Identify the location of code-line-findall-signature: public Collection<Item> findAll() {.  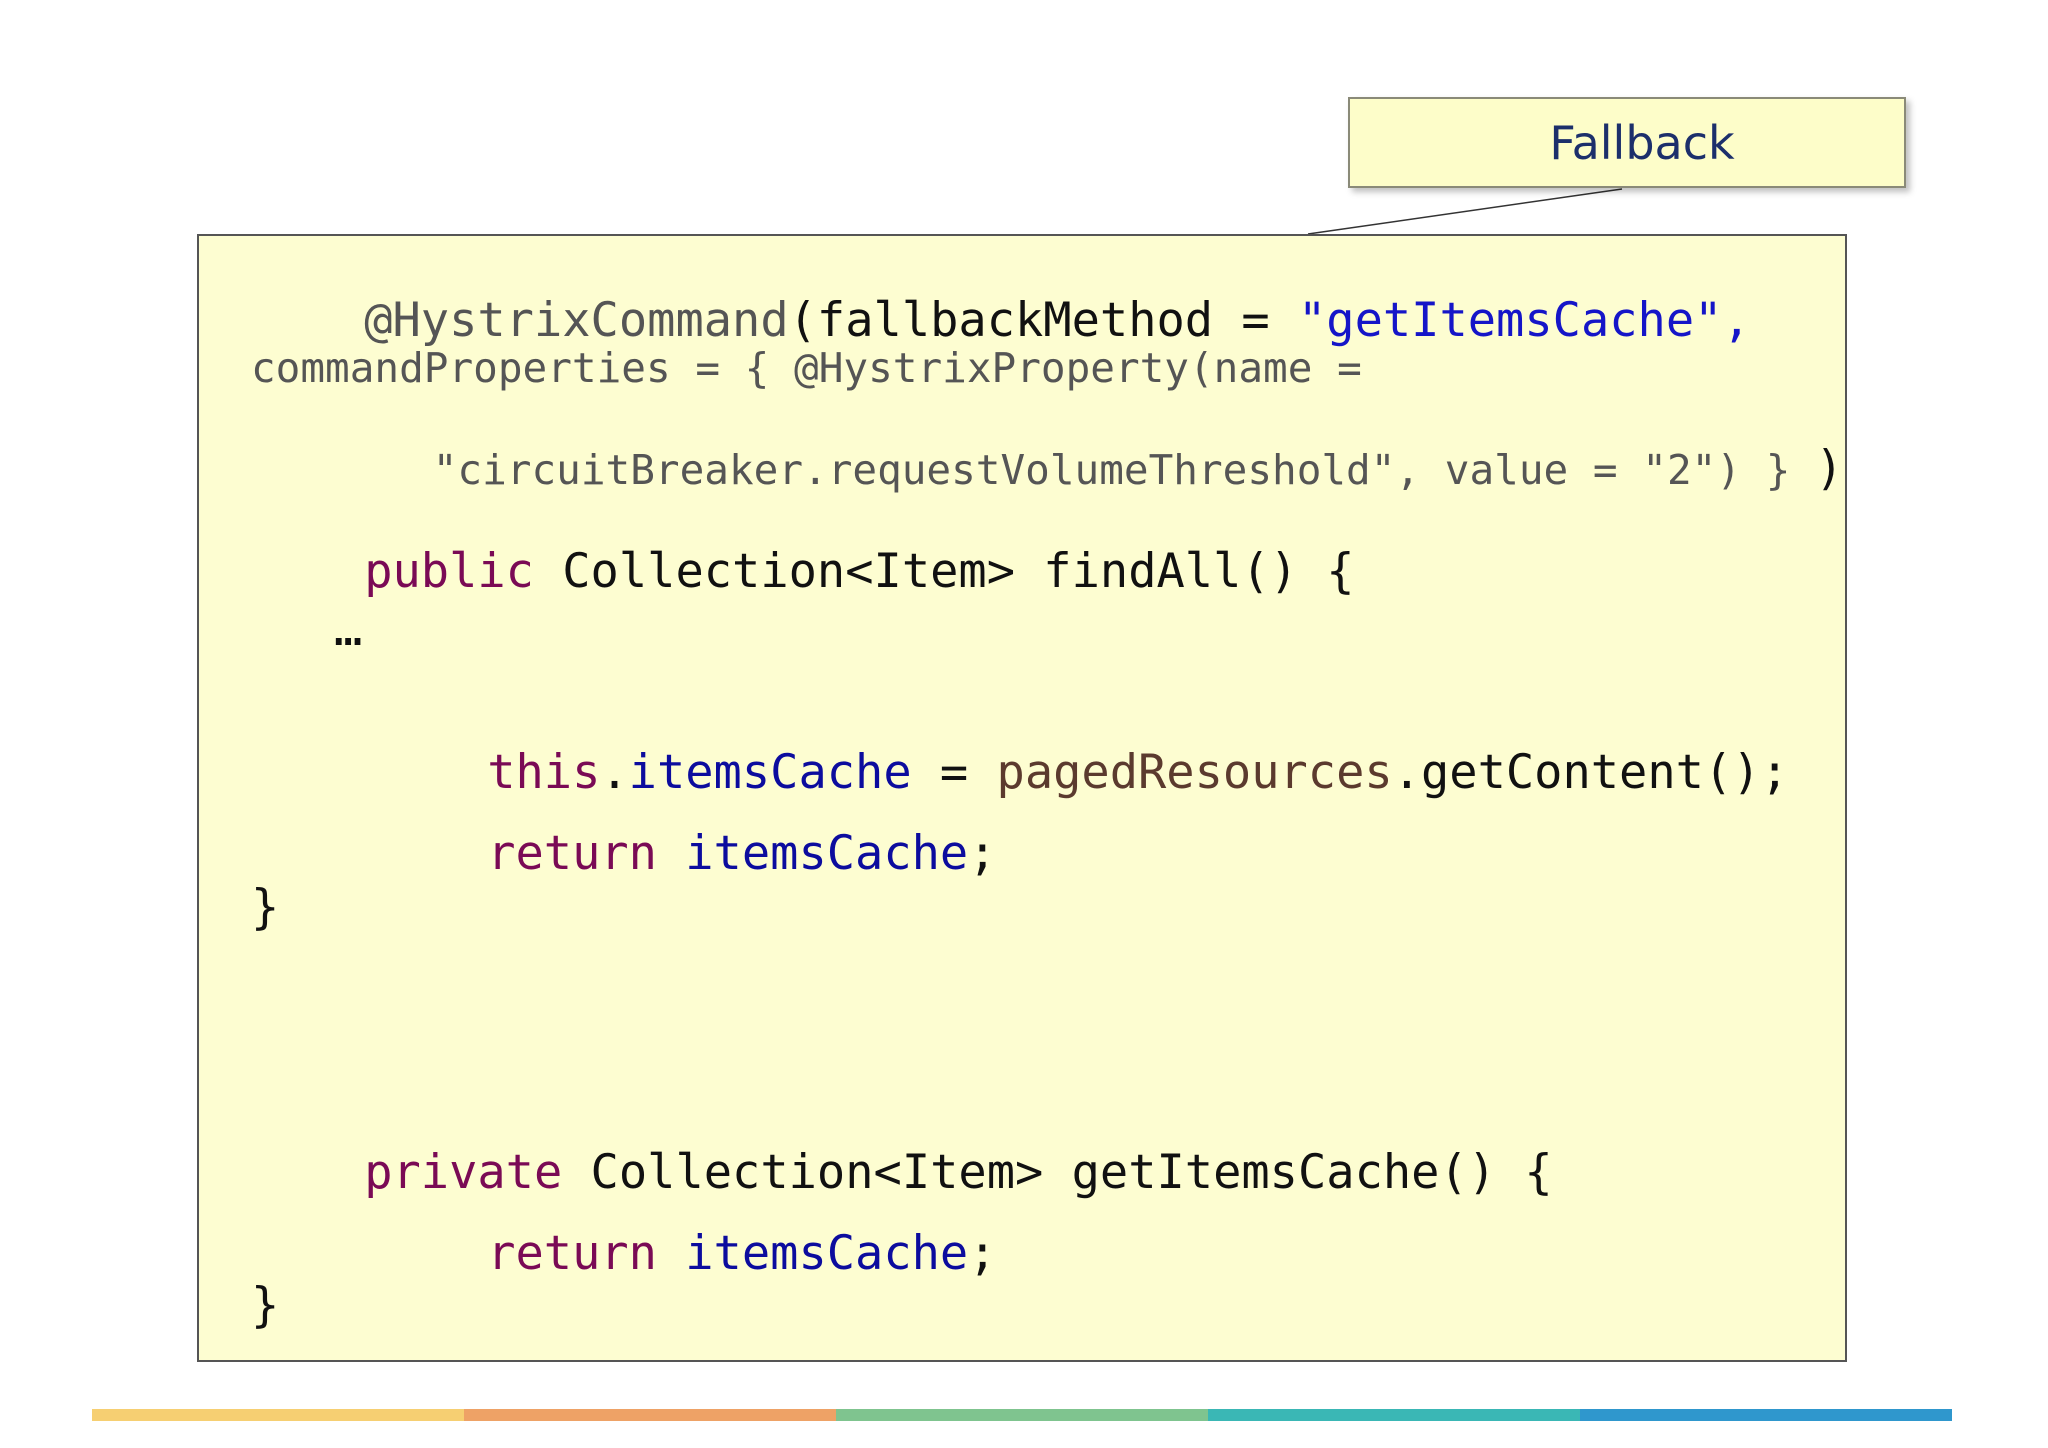
(803, 571).